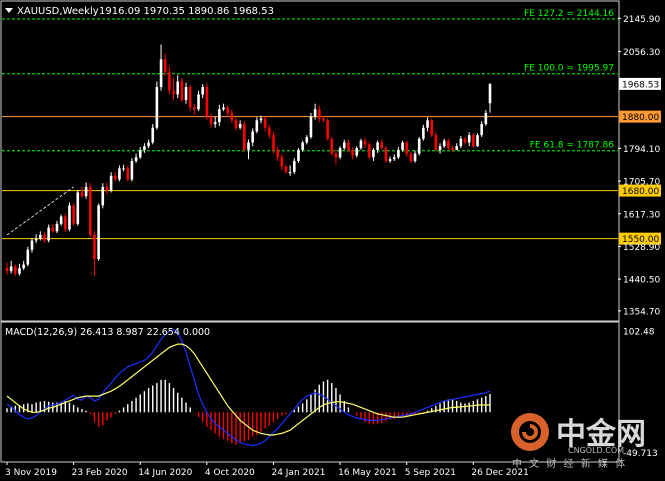 This screenshot has height=481, width=665. Describe the element at coordinates (641, 183) in the screenshot. I see `y-tick-label: 1705.70` at that location.